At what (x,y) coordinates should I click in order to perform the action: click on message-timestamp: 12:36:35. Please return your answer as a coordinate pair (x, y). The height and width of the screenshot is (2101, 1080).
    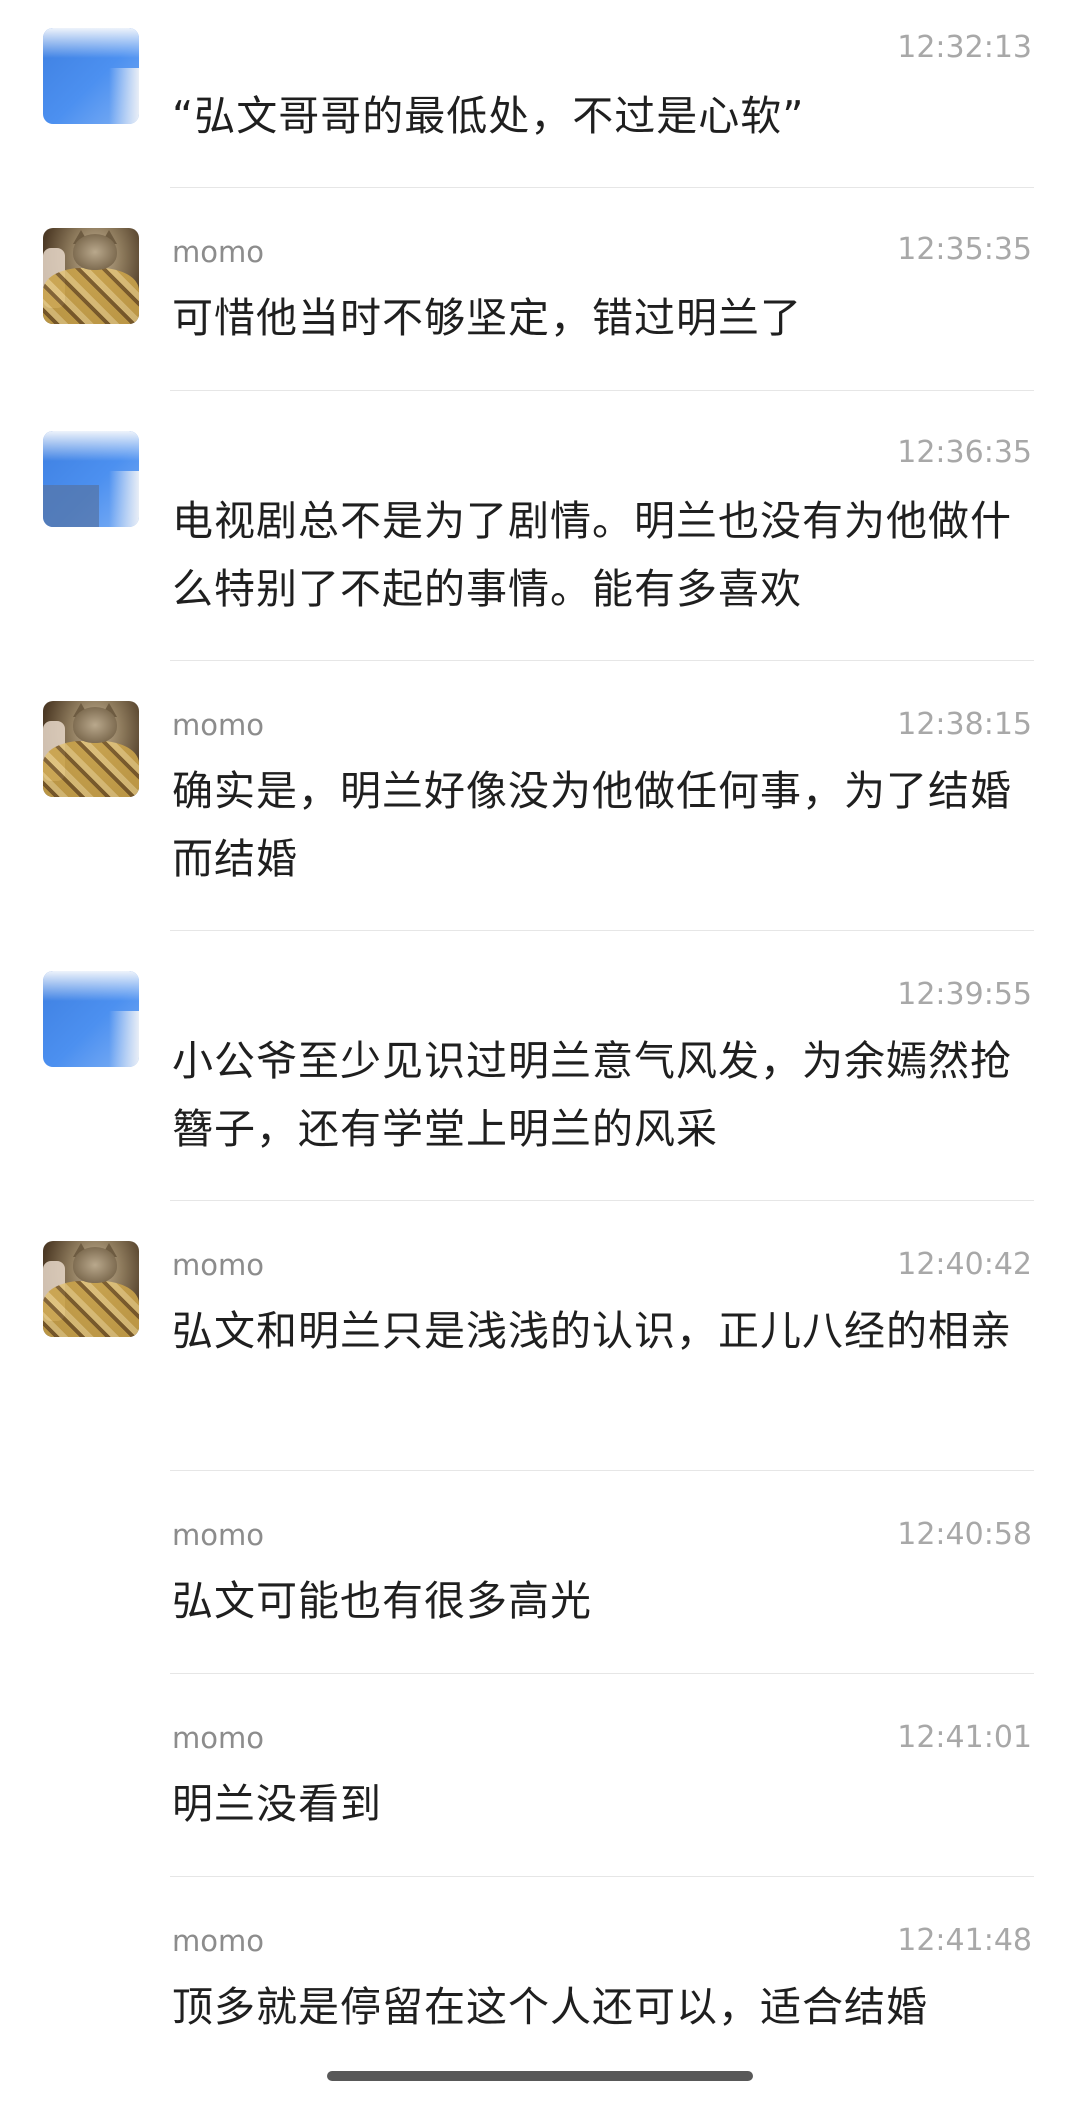
    Looking at the image, I should click on (964, 452).